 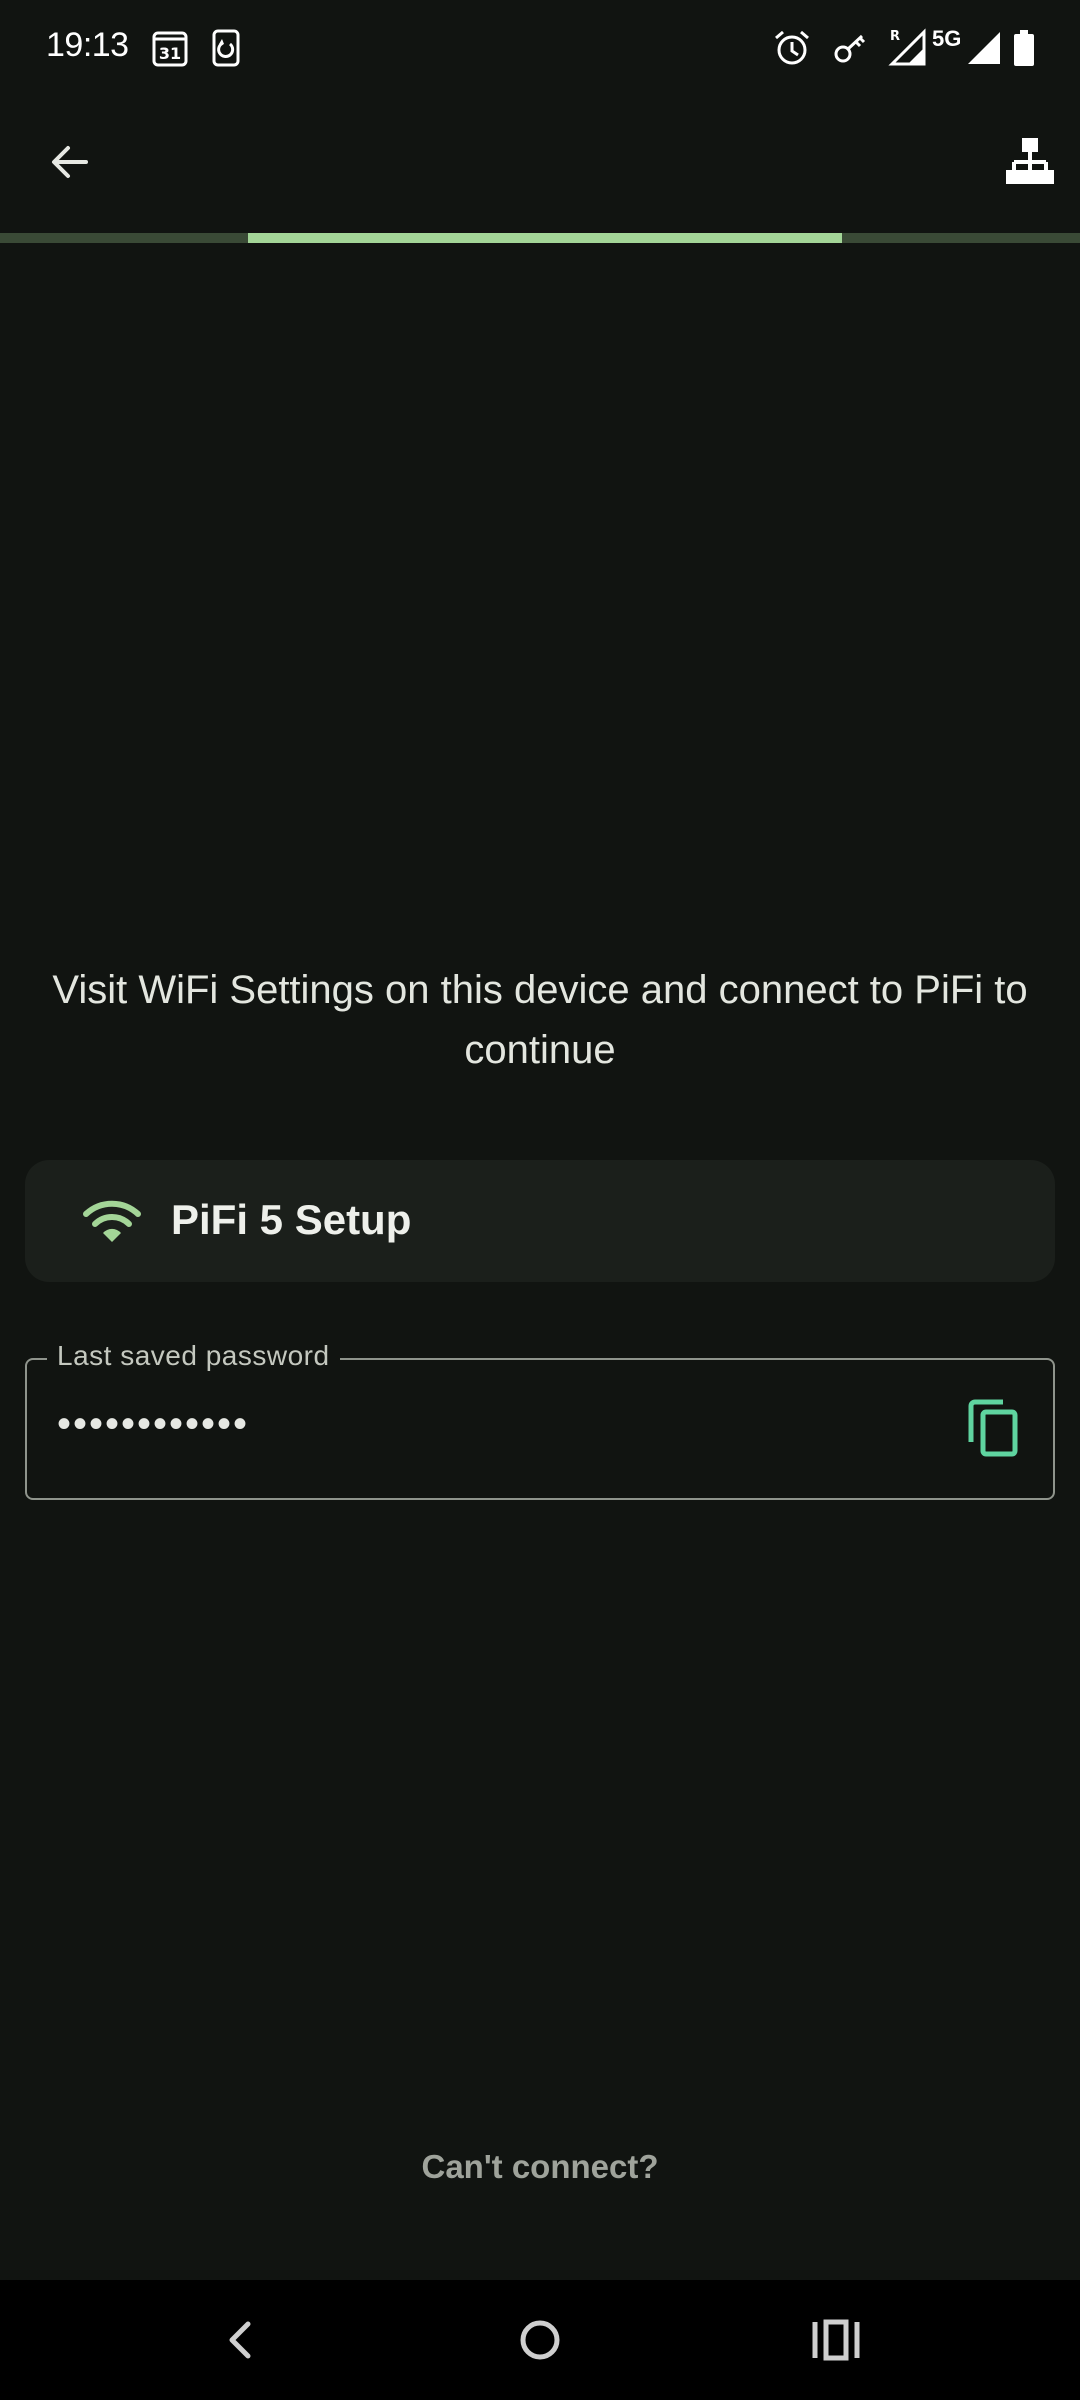 I want to click on nav-home-icon, so click(x=540, y=2340).